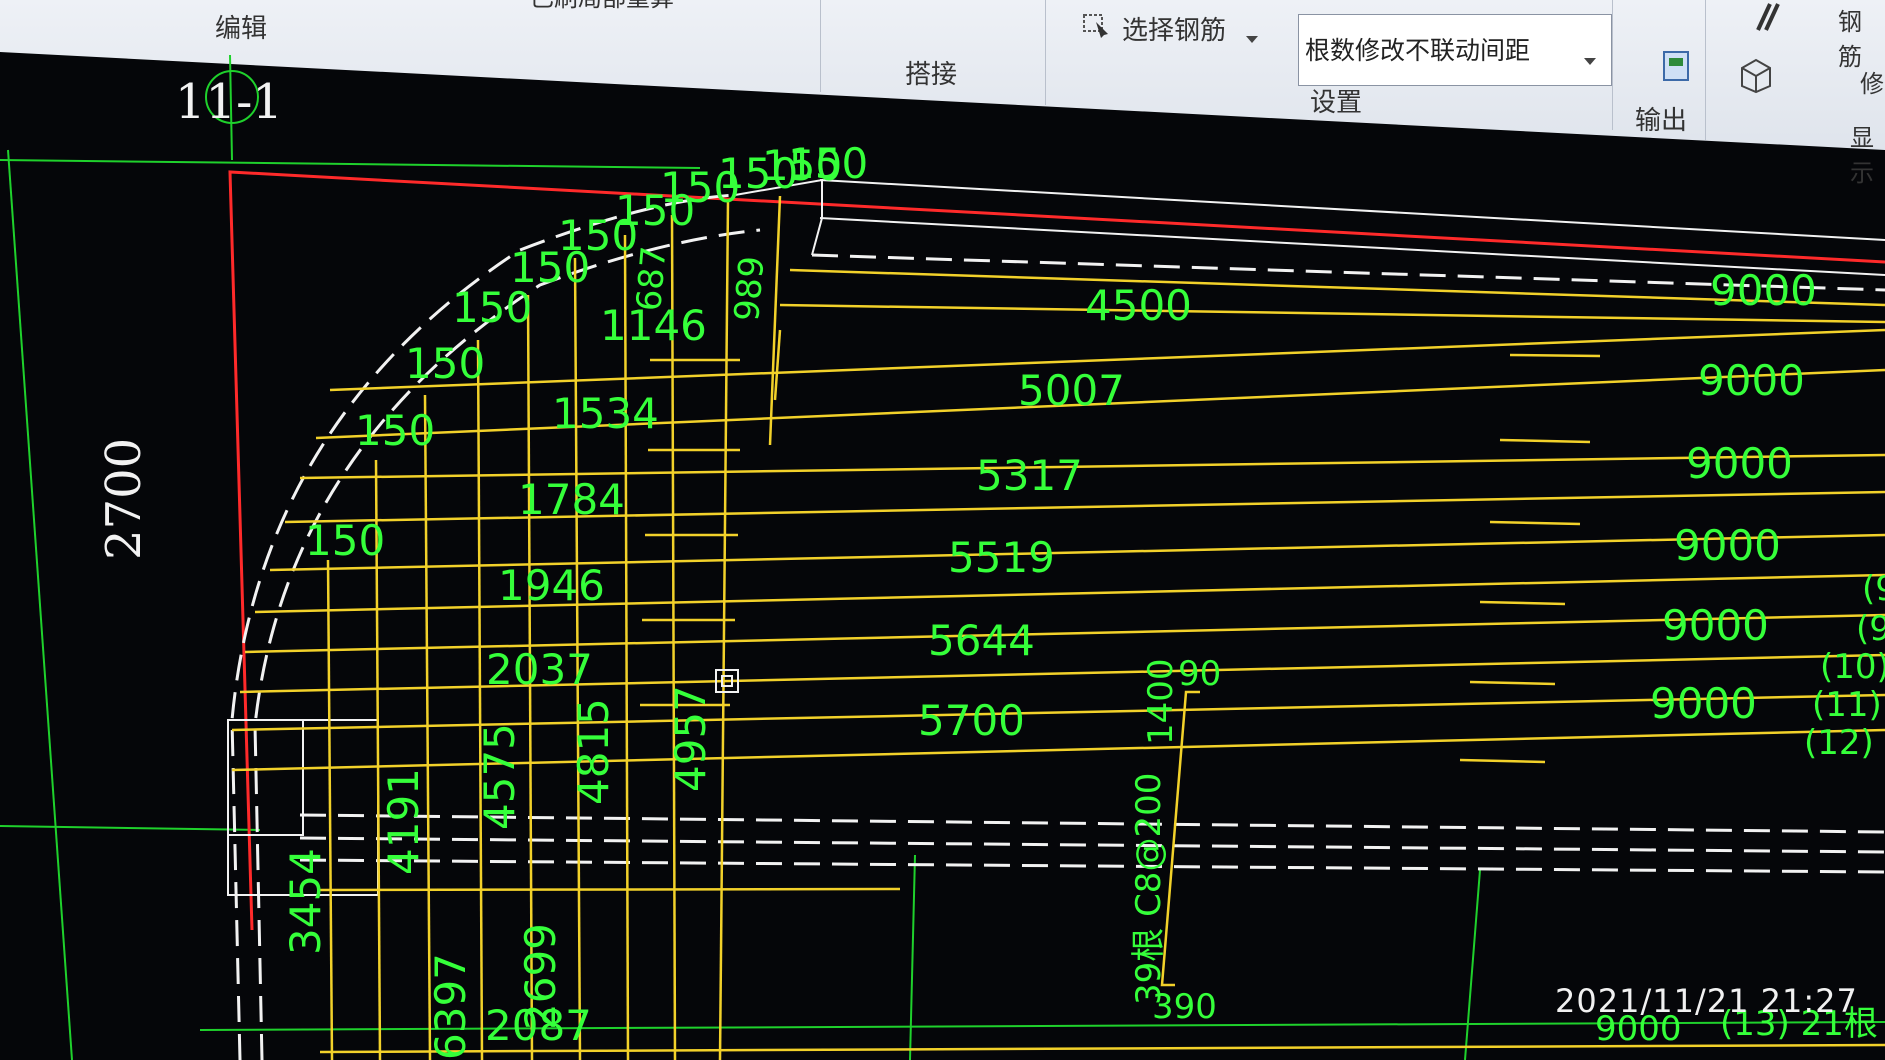  Describe the element at coordinates (1839, 743) in the screenshot. I see `right-mark-5: (12)` at that location.